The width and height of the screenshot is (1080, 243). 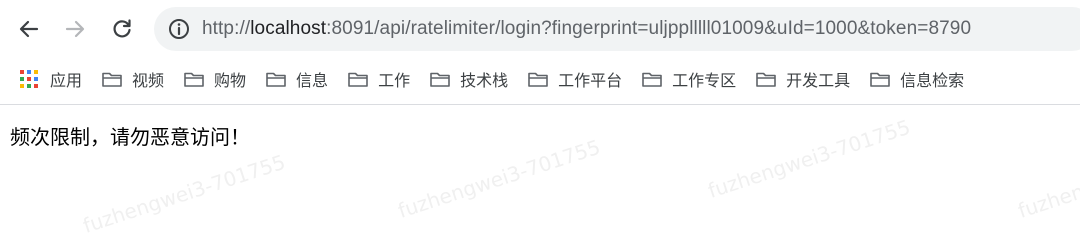 What do you see at coordinates (312, 81) in the screenshot?
I see `bookmark-label: 信息` at bounding box center [312, 81].